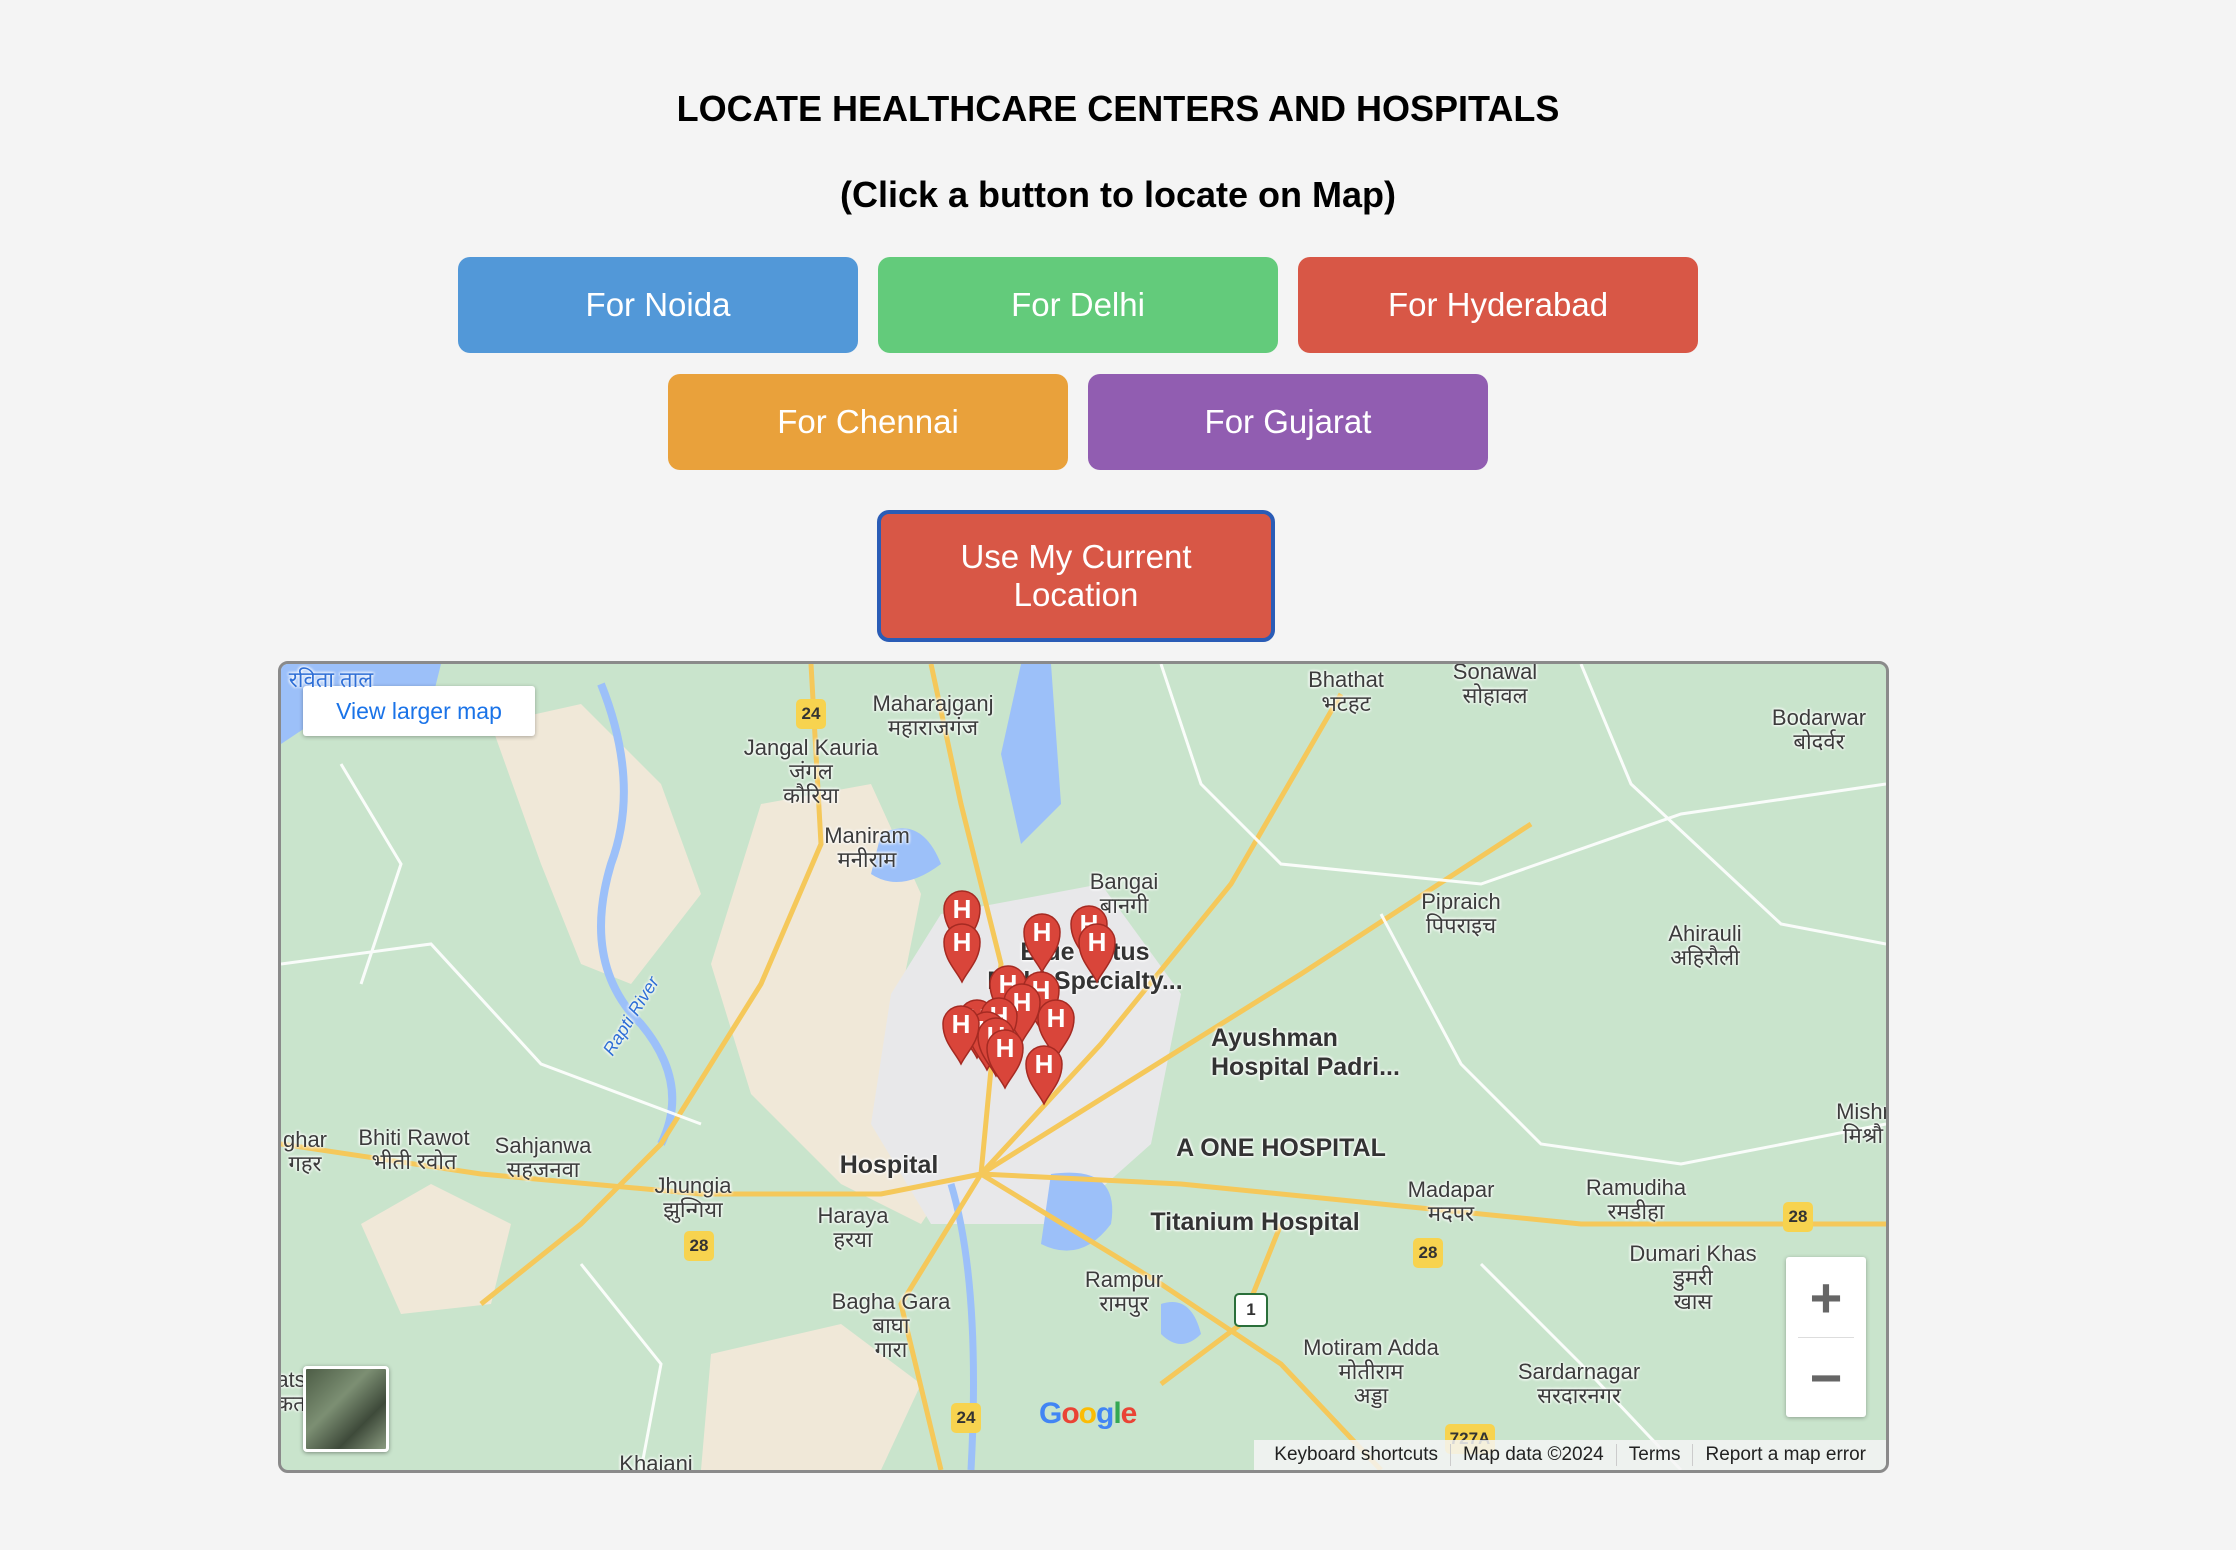  Describe the element at coordinates (1498, 305) in the screenshot. I see `hyderabad-button: For Hyderabad` at that location.